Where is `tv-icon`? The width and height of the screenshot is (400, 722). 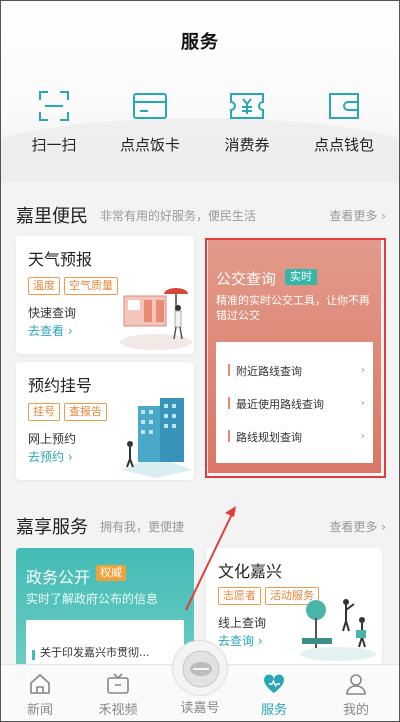
tv-icon is located at coordinates (118, 683).